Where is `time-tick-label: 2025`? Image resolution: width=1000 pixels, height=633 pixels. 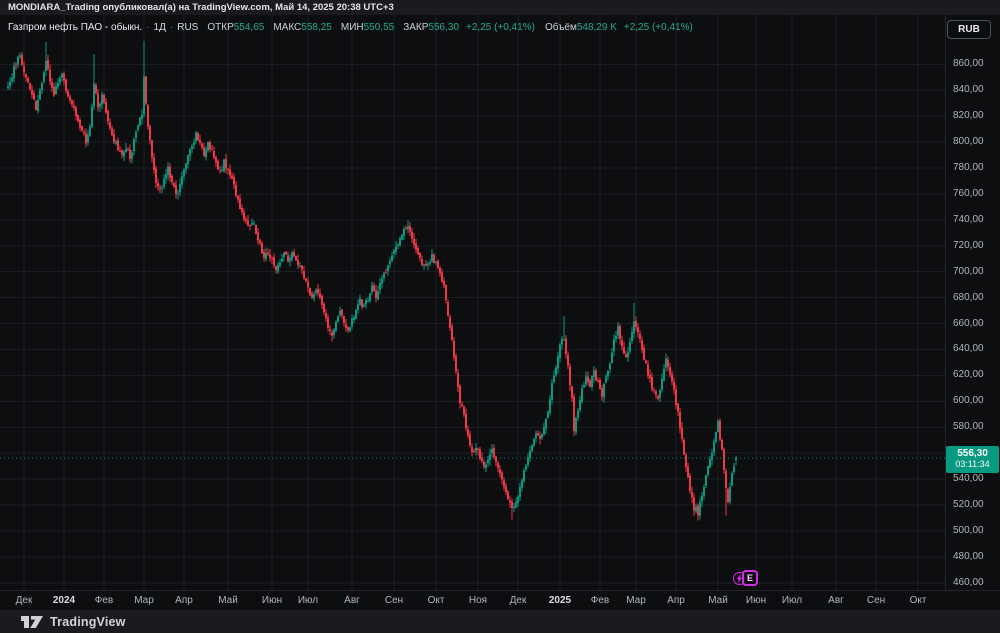
time-tick-label: 2025 is located at coordinates (560, 600).